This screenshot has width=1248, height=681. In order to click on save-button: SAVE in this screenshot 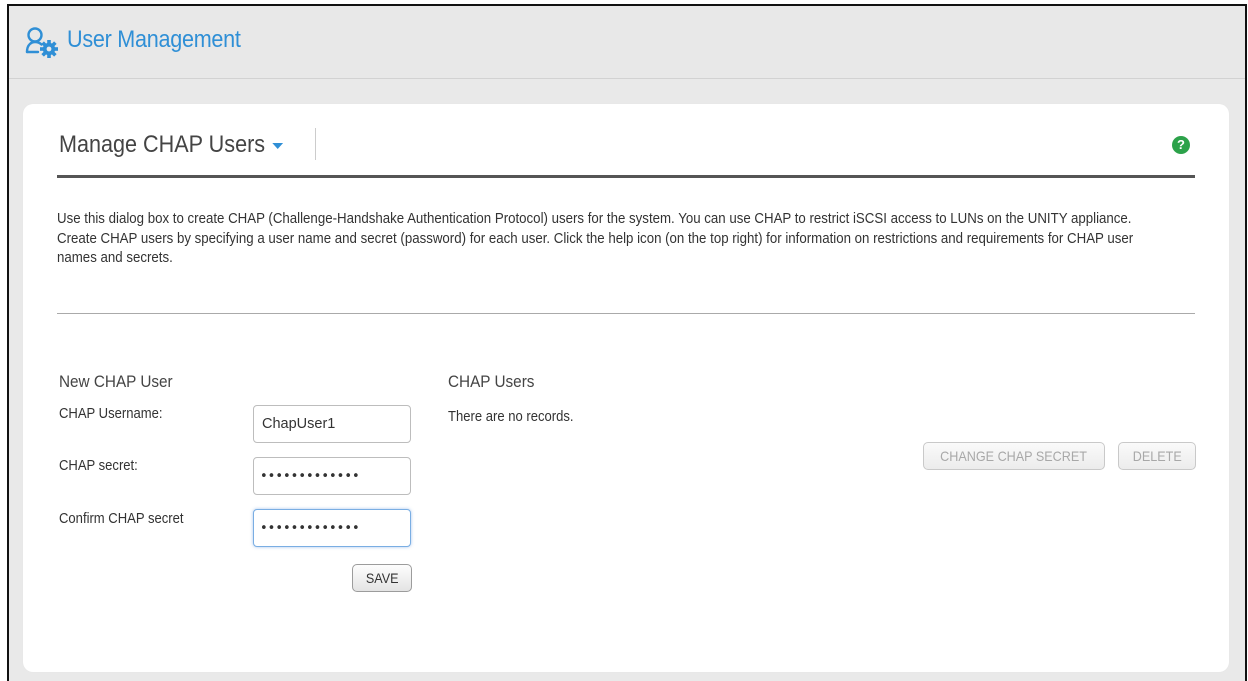, I will do `click(382, 578)`.